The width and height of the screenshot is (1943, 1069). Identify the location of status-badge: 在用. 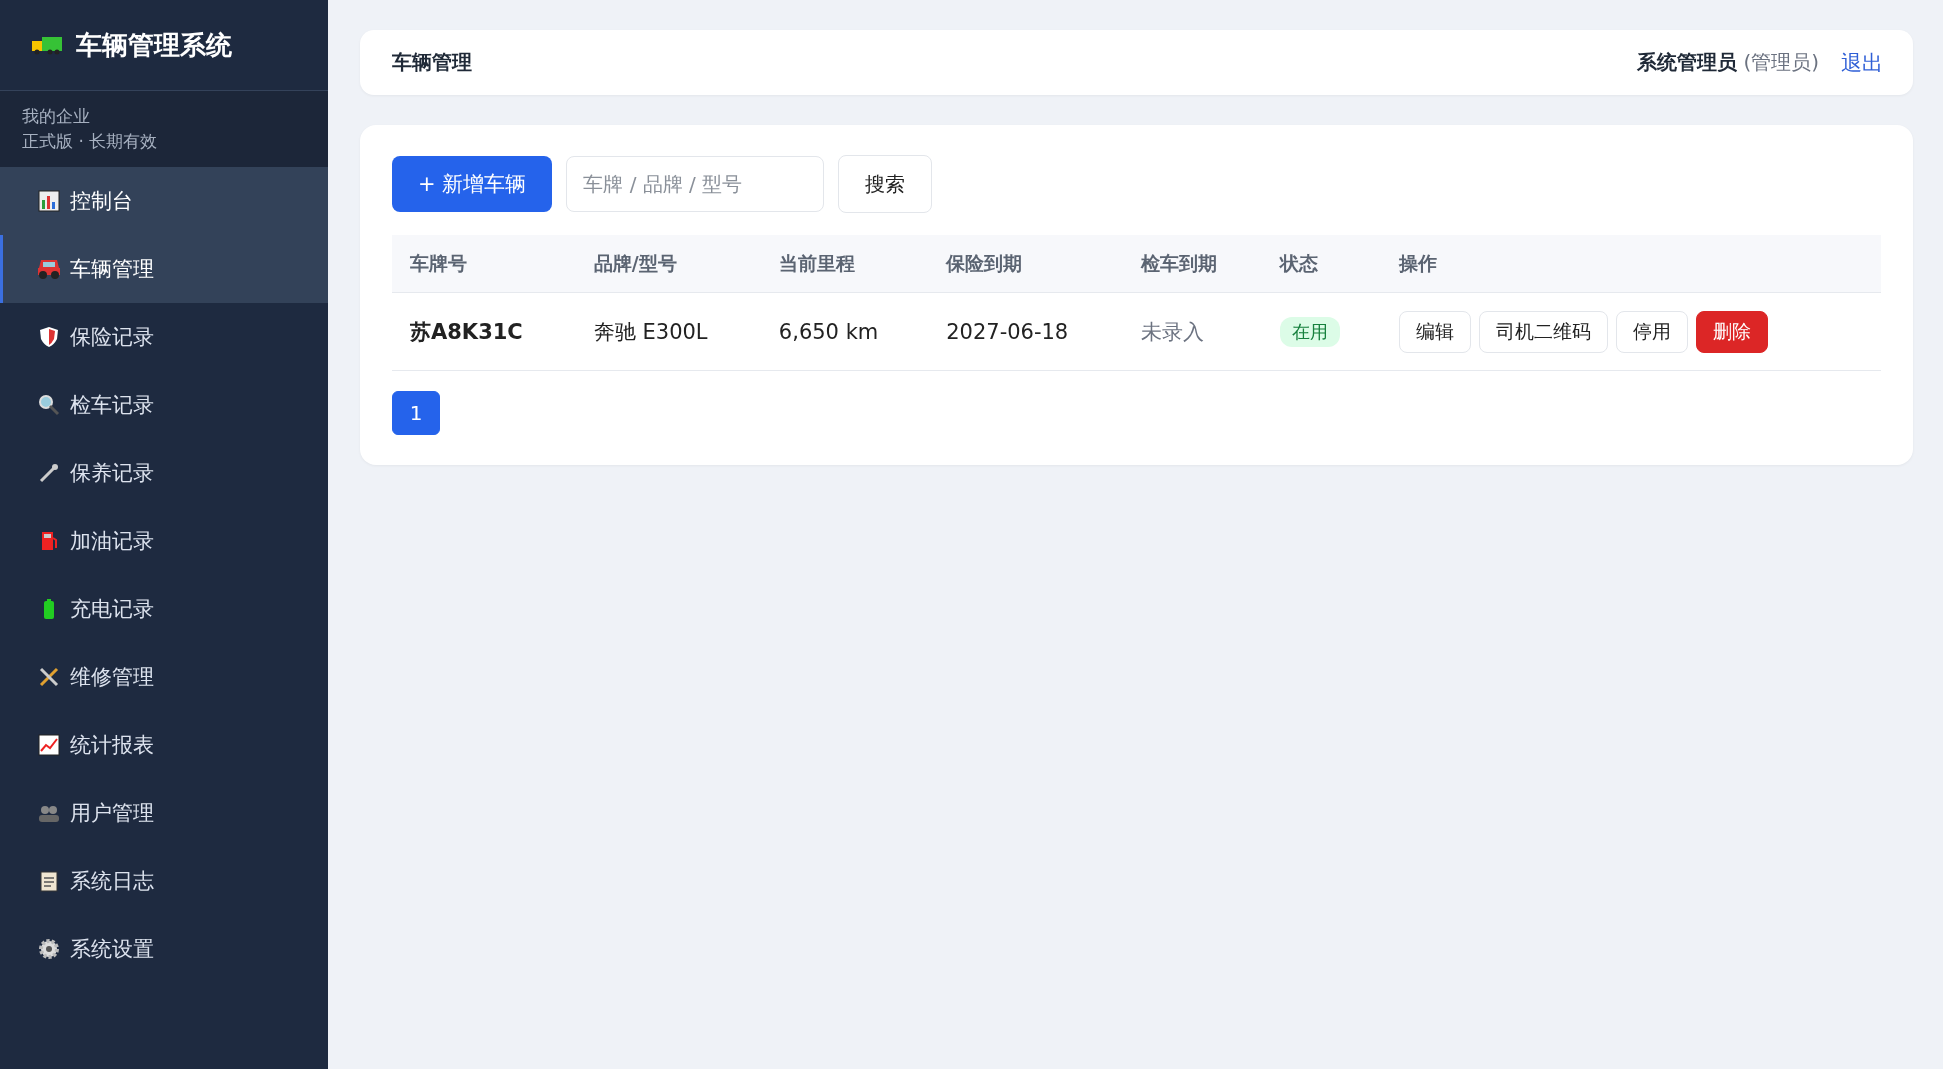
(1309, 331).